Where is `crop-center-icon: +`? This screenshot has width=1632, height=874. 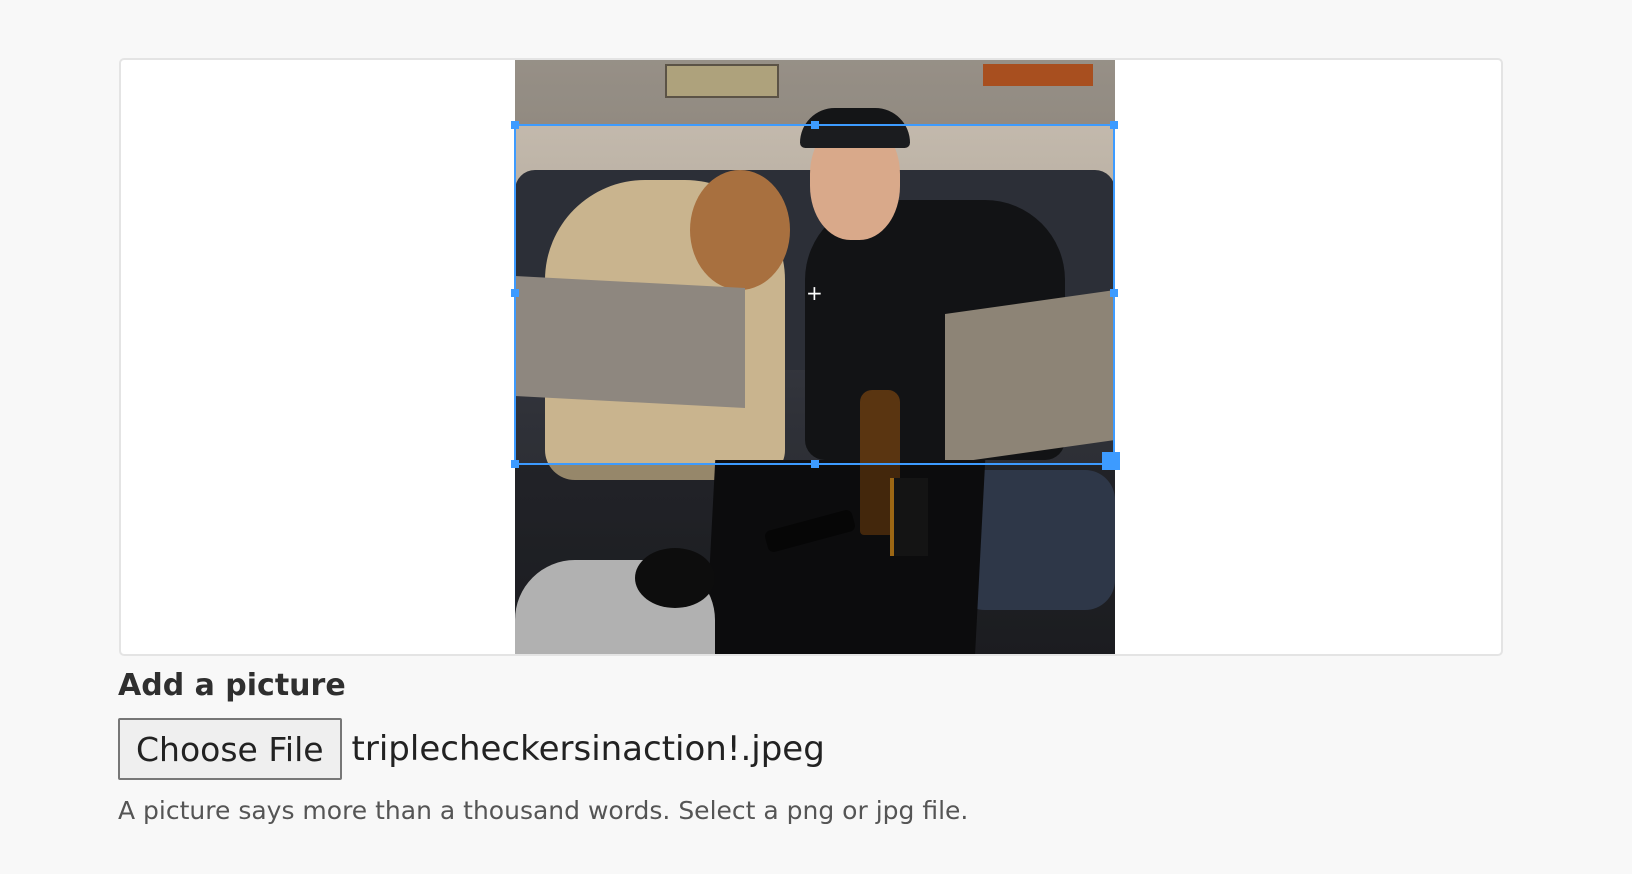 crop-center-icon: + is located at coordinates (814, 293).